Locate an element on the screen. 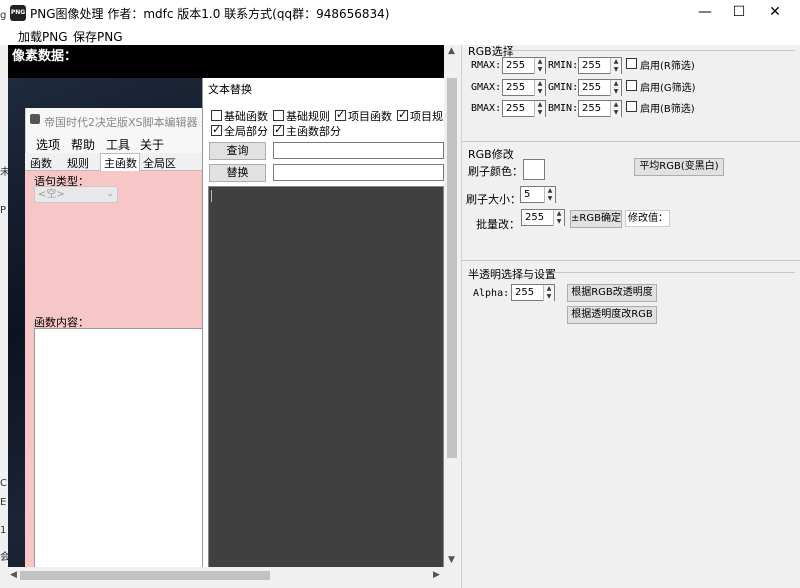 The height and width of the screenshot is (588, 800). brush-size-input: 5 ▲ ▼ is located at coordinates (538, 194).